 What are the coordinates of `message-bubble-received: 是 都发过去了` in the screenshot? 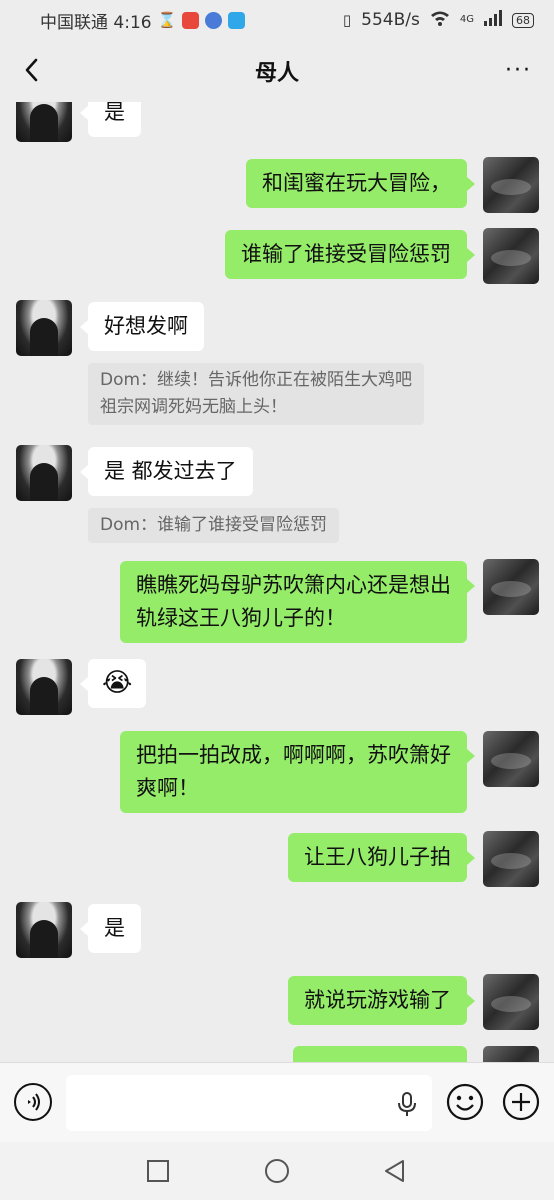 It's located at (166, 471).